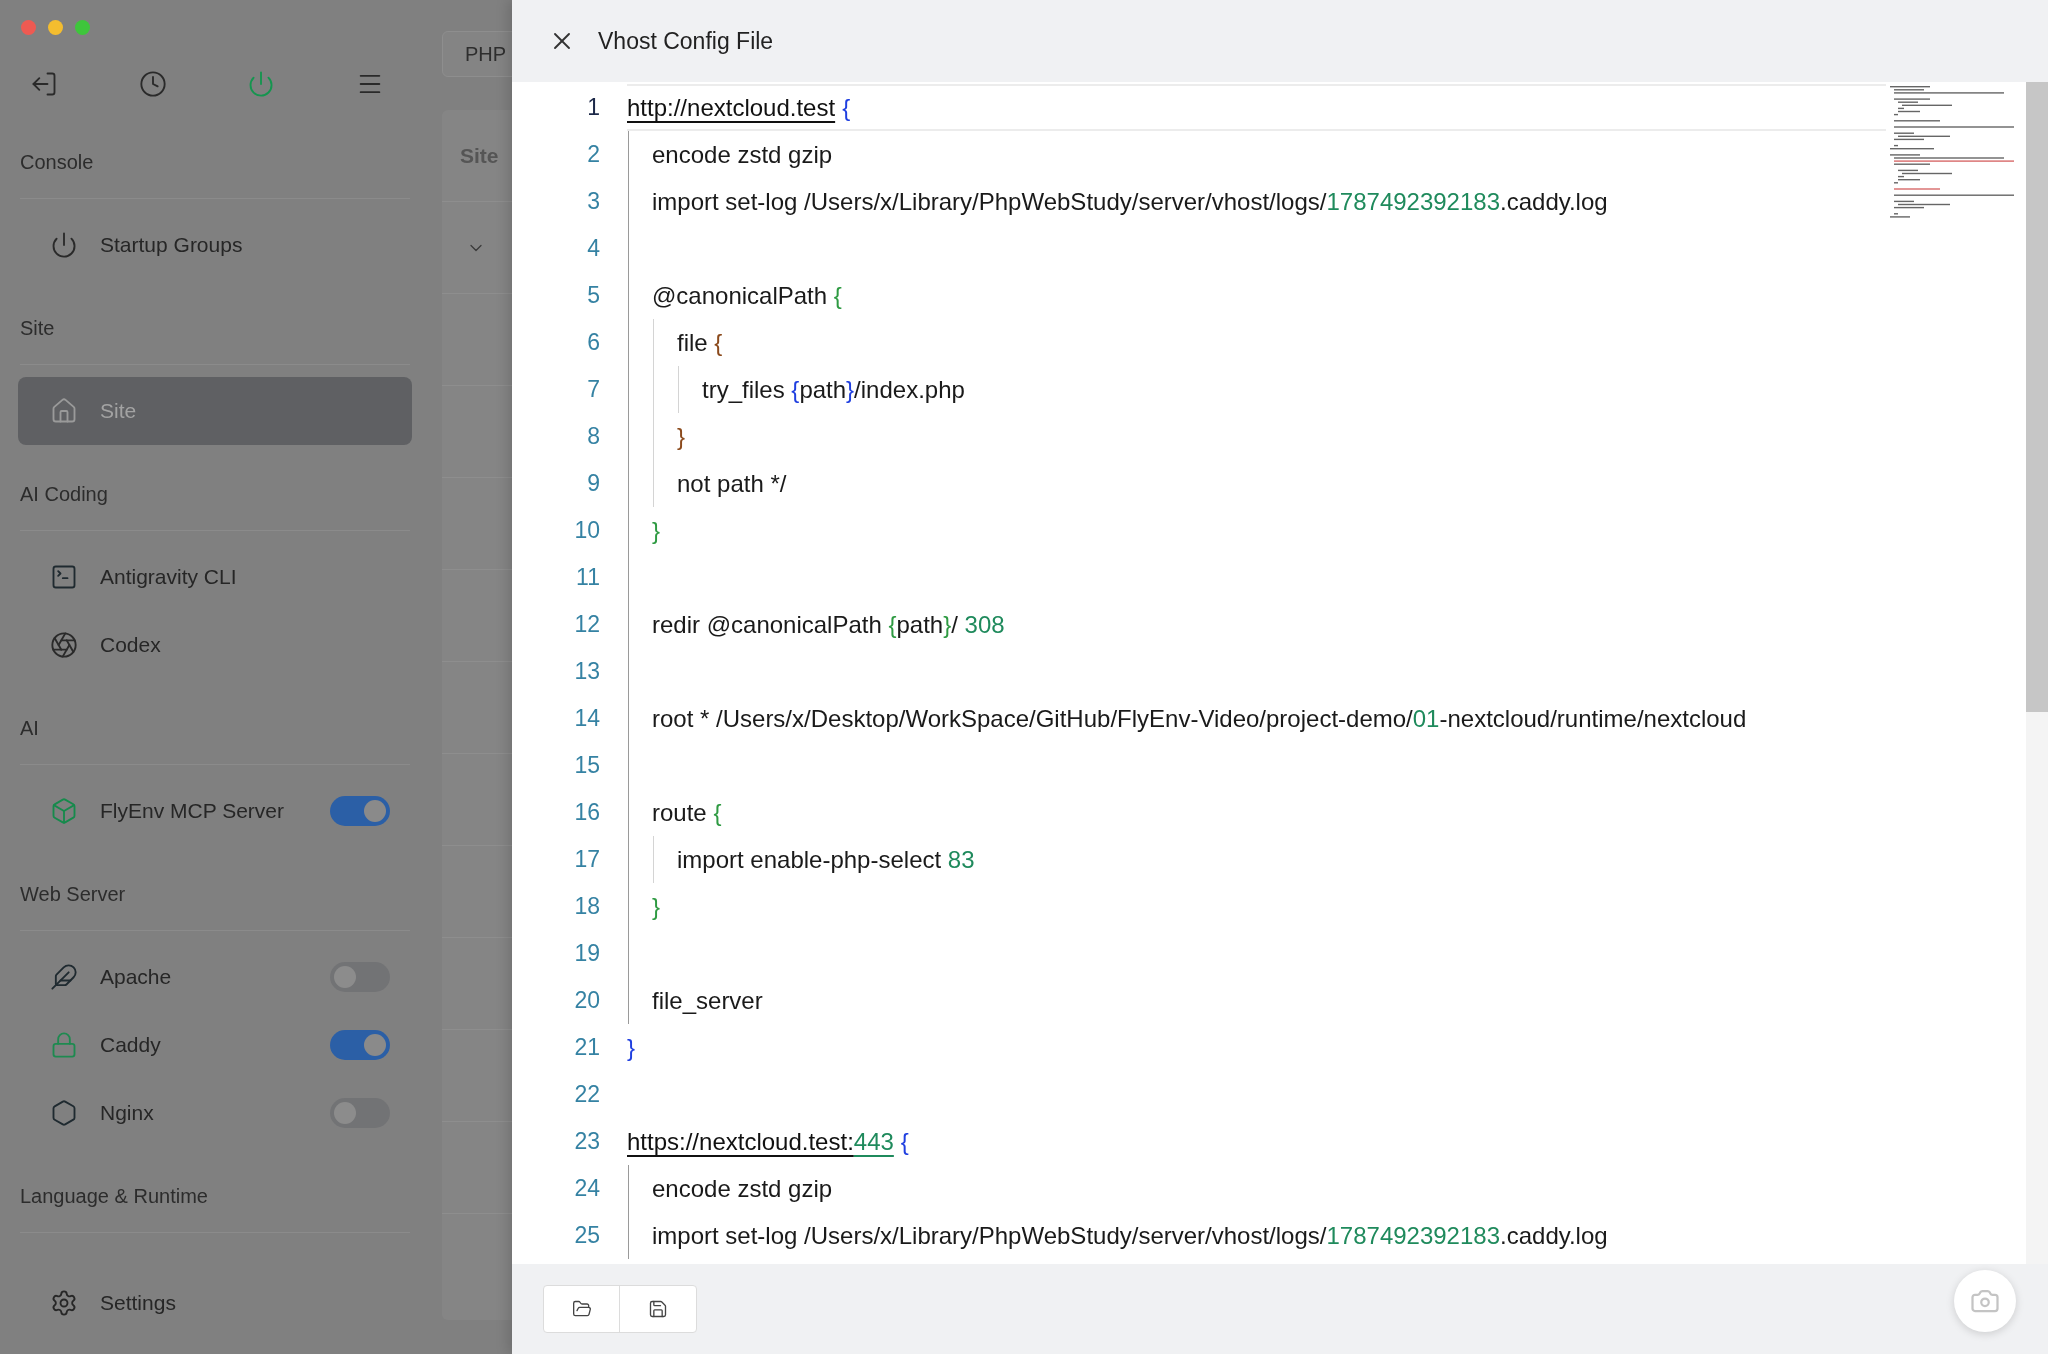 The width and height of the screenshot is (2048, 1354). Describe the element at coordinates (1199, 718) in the screenshot. I see `code-line: root * /Users/x/Desktop/WorkSpace/GitHub/FlyEnv-Video/project-demo/01-nextcloud/runtime/nextcloud` at that location.